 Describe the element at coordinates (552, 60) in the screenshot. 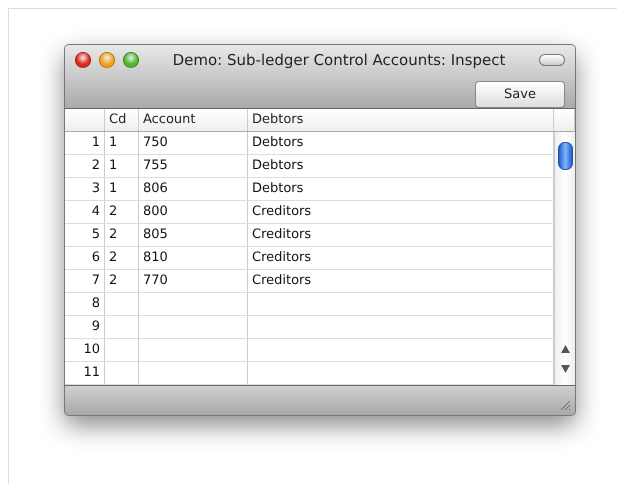

I see `toolbar-toggle-button` at that location.